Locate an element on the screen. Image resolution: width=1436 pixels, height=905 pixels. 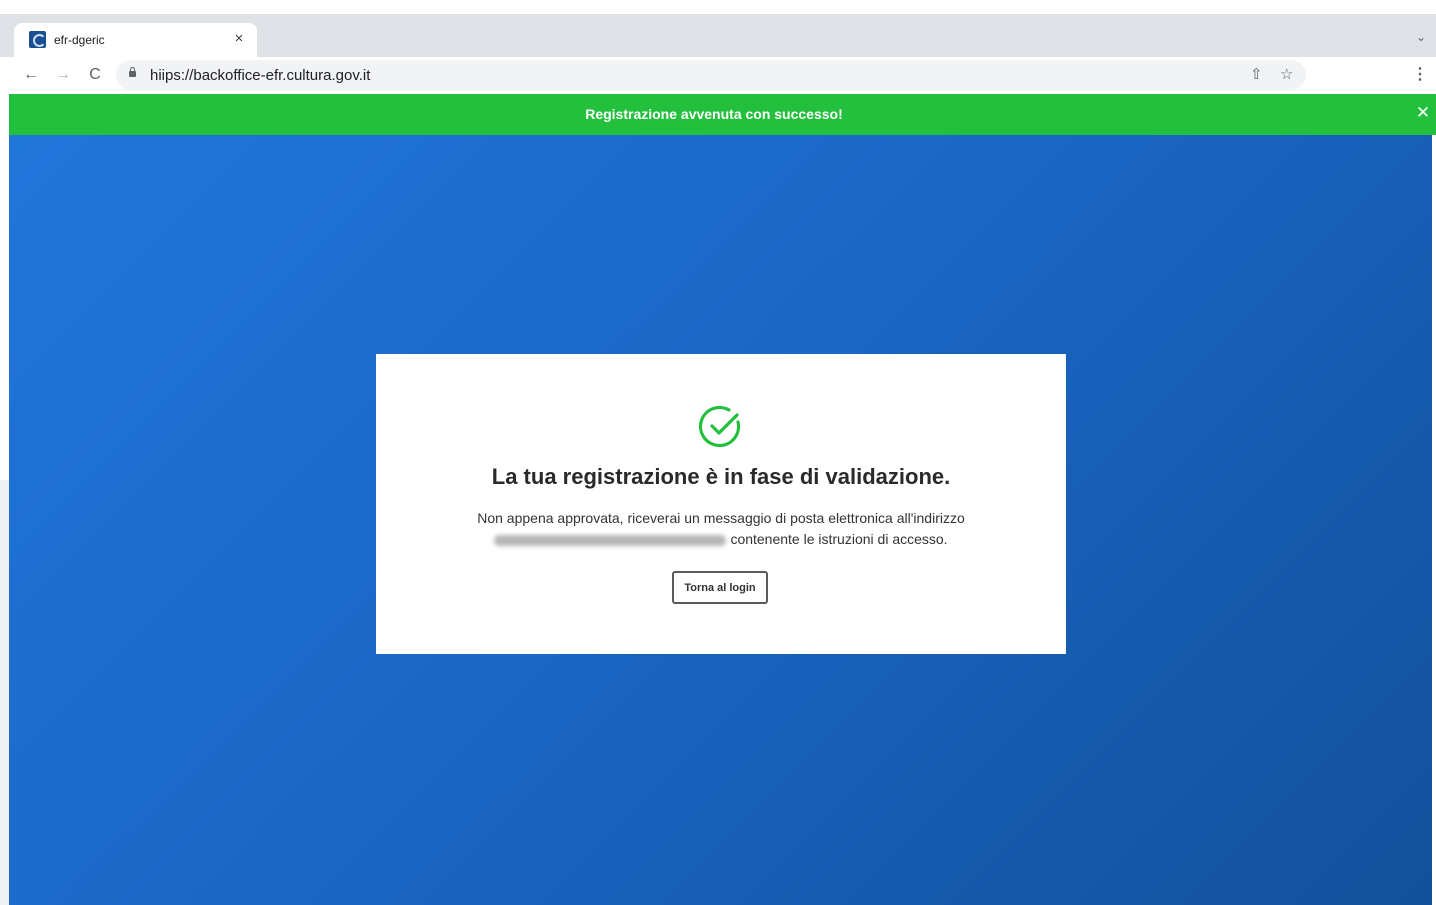
success-banner: Registrazione avvenuta con successo! ✕ is located at coordinates (722, 114).